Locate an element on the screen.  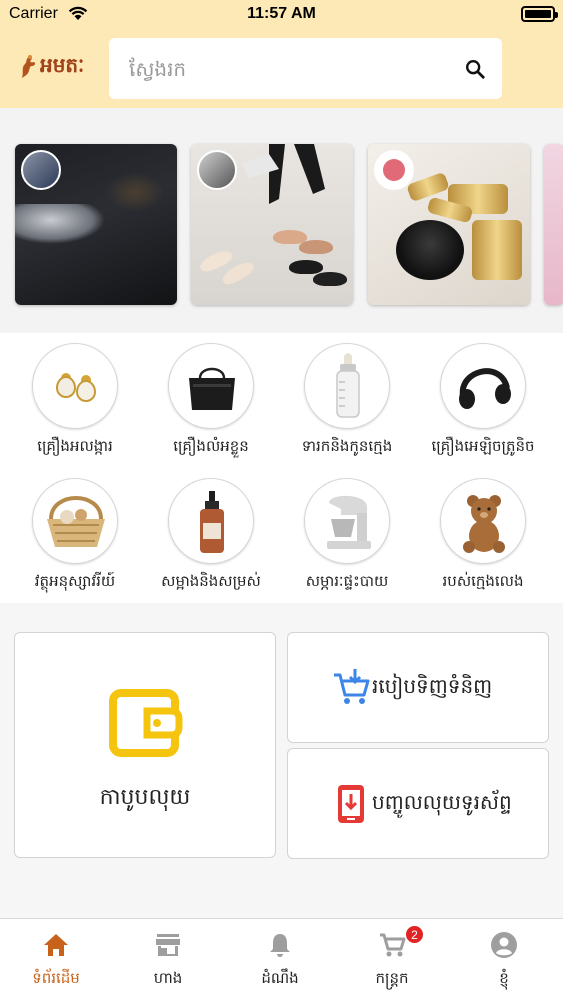
cosmetic-bottle-icon is located at coordinates (212, 522).